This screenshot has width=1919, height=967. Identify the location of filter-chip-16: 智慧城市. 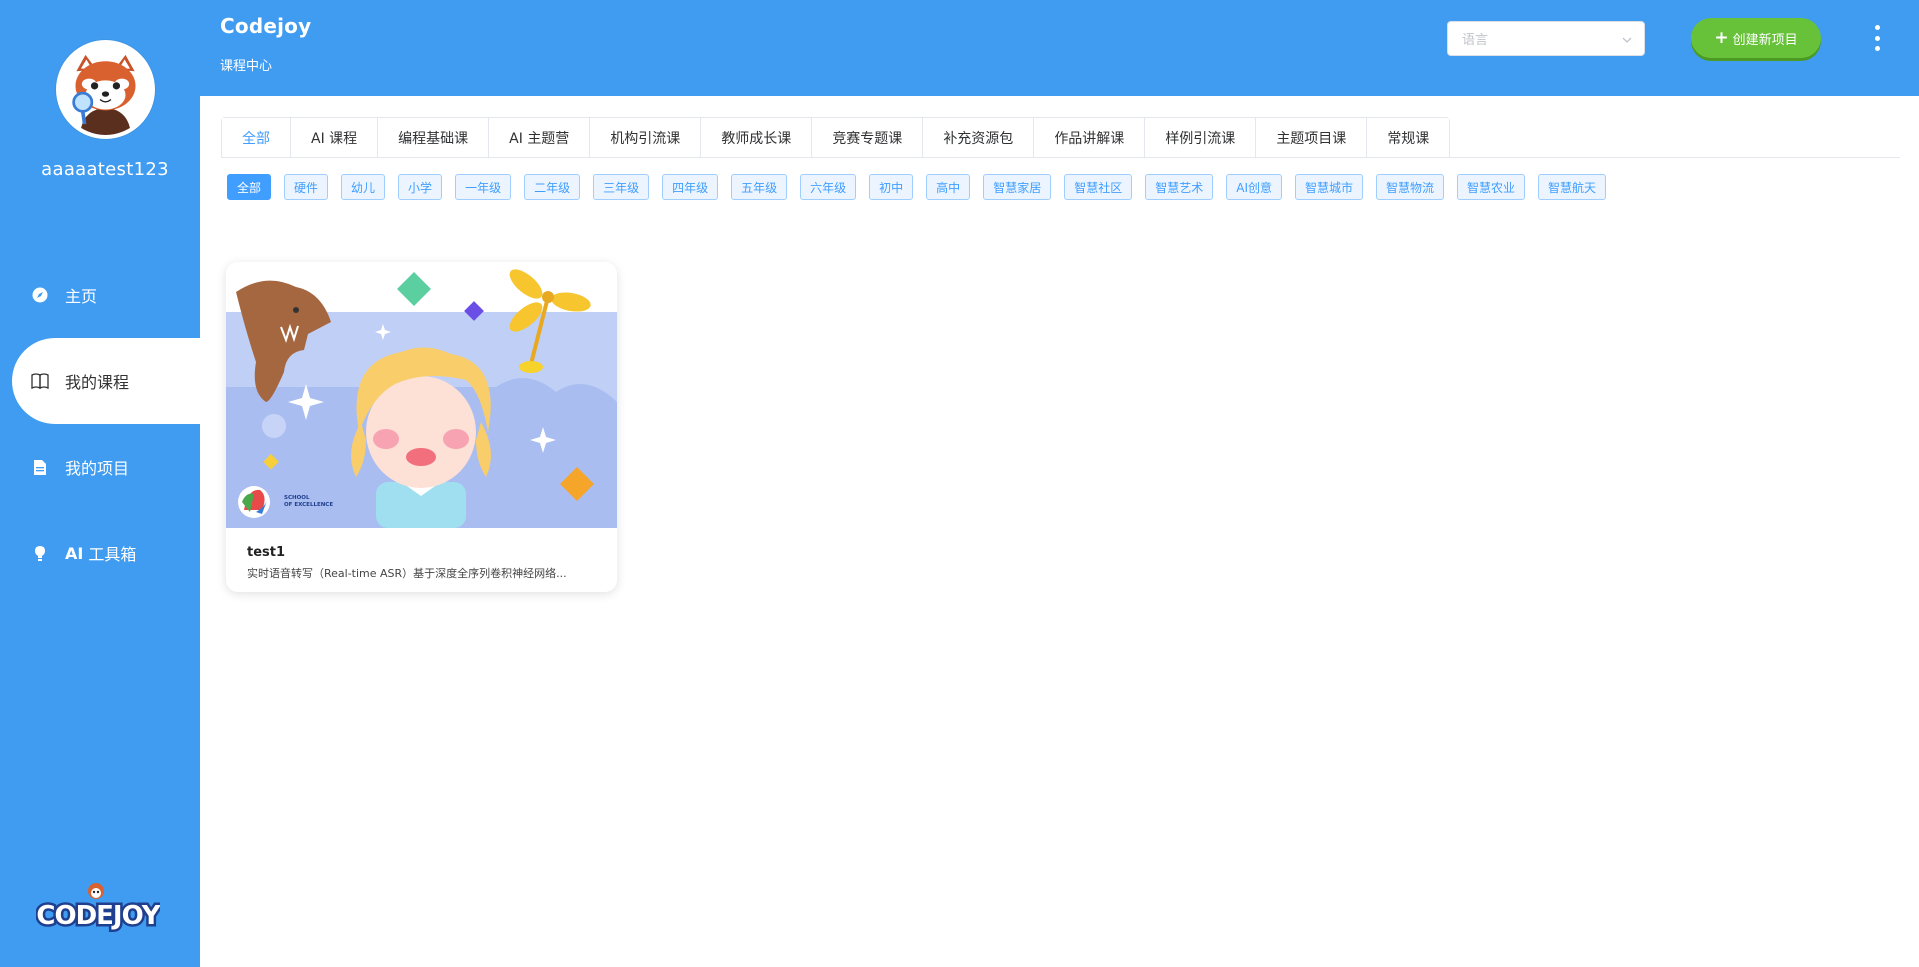
(1328, 187).